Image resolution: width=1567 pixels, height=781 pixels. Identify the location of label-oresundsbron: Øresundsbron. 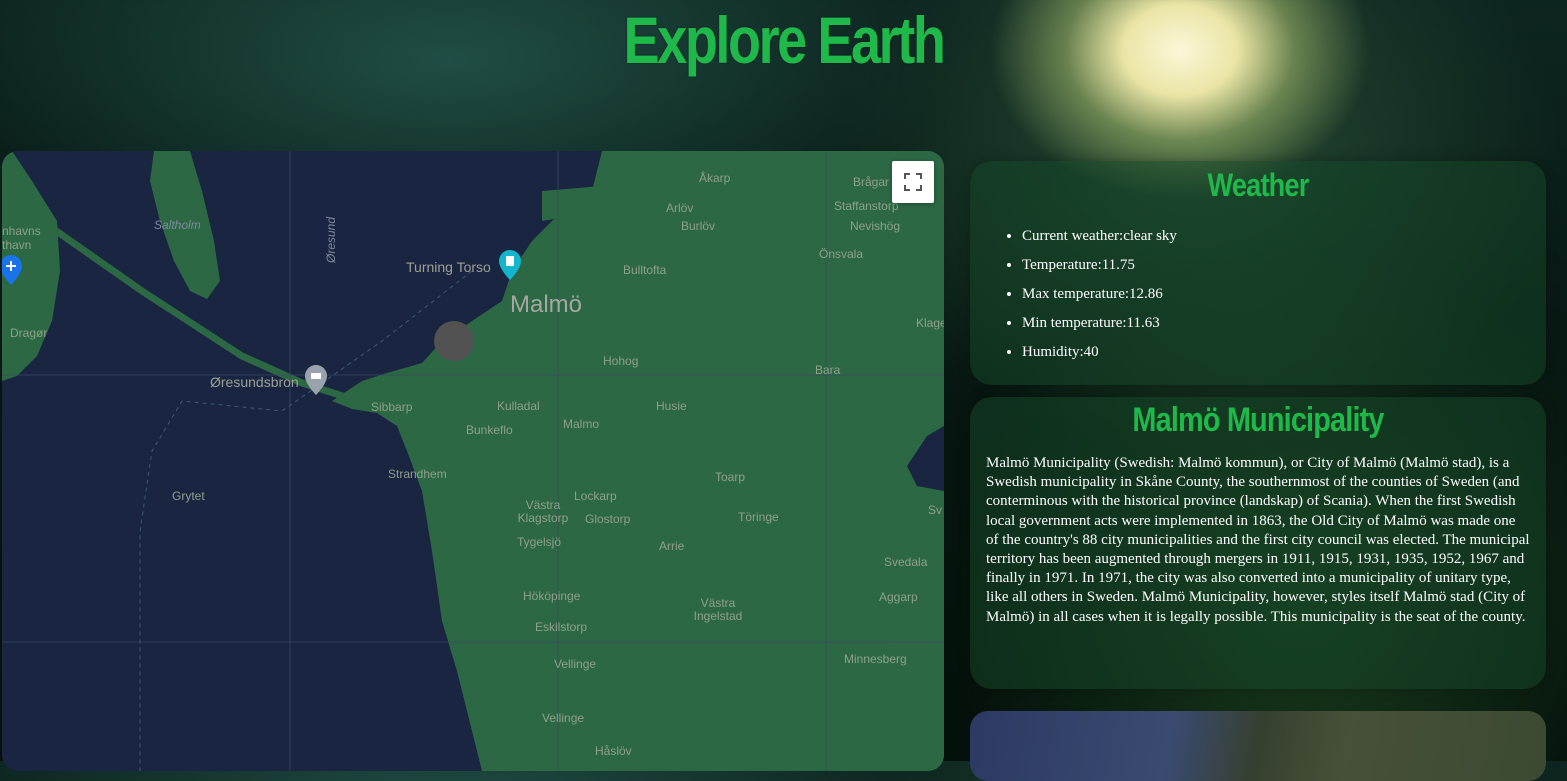
(254, 382).